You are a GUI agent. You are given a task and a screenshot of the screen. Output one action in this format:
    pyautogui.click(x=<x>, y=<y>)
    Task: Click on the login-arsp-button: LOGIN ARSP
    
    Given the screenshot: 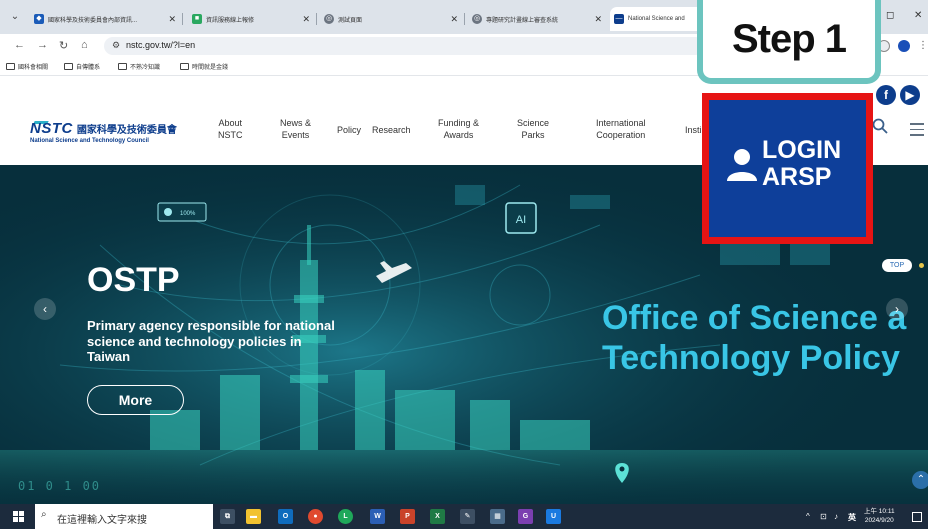 What is the action you would take?
    pyautogui.click(x=787, y=168)
    